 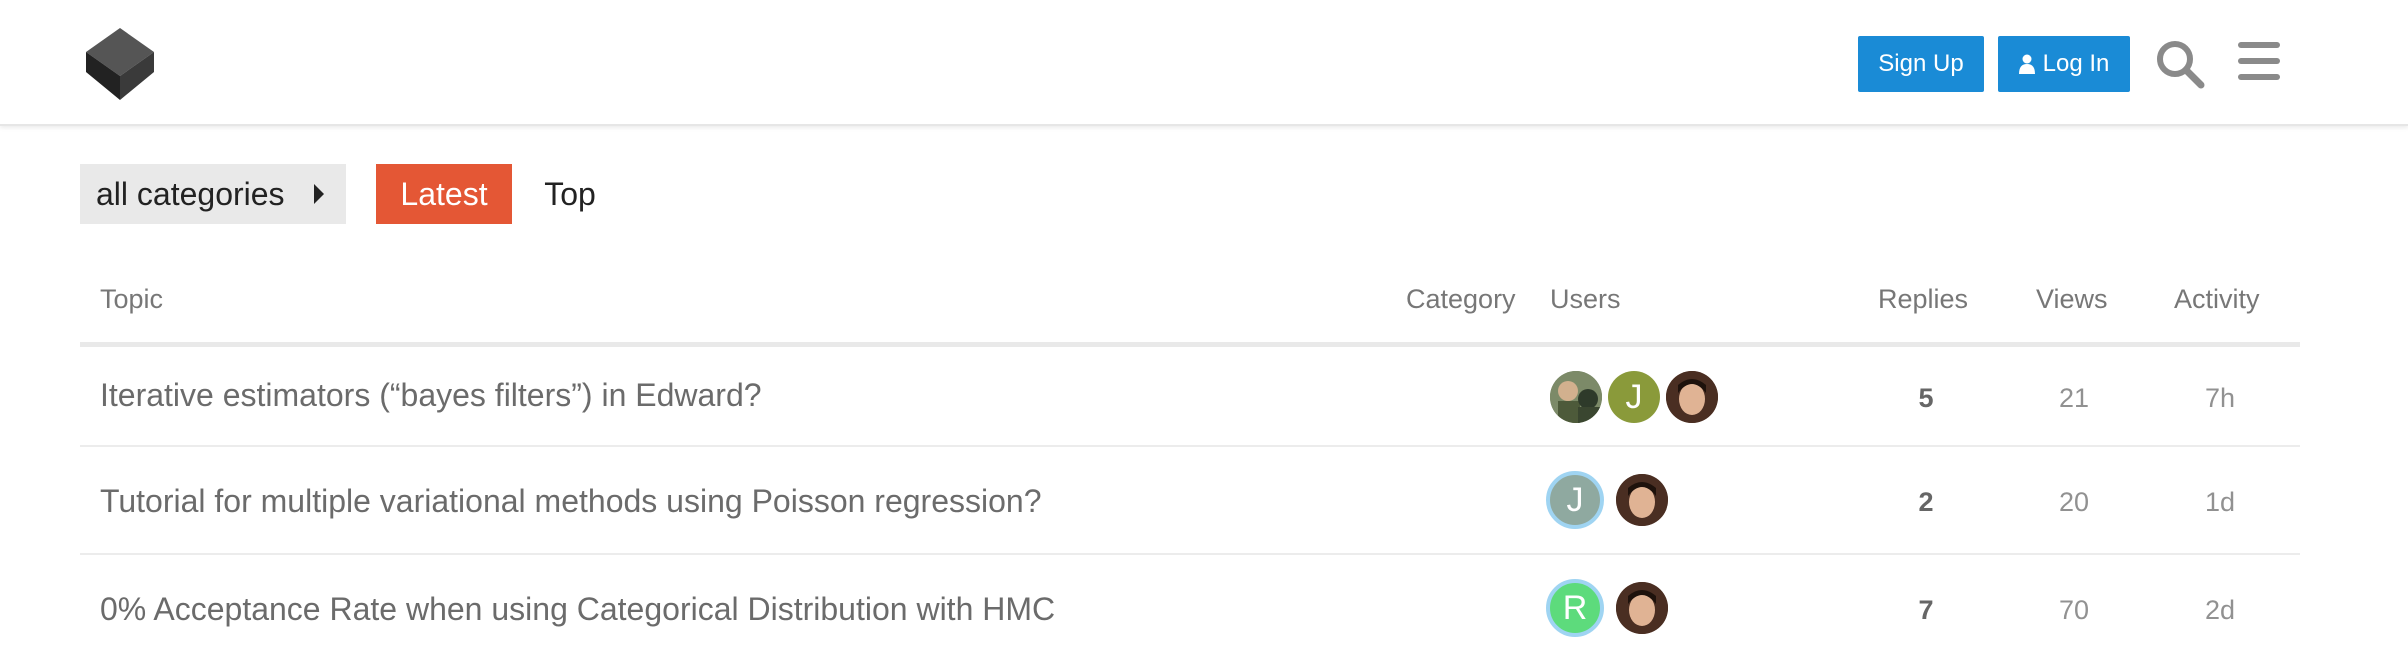 What do you see at coordinates (1926, 398) in the screenshot?
I see `replies-count: 5` at bounding box center [1926, 398].